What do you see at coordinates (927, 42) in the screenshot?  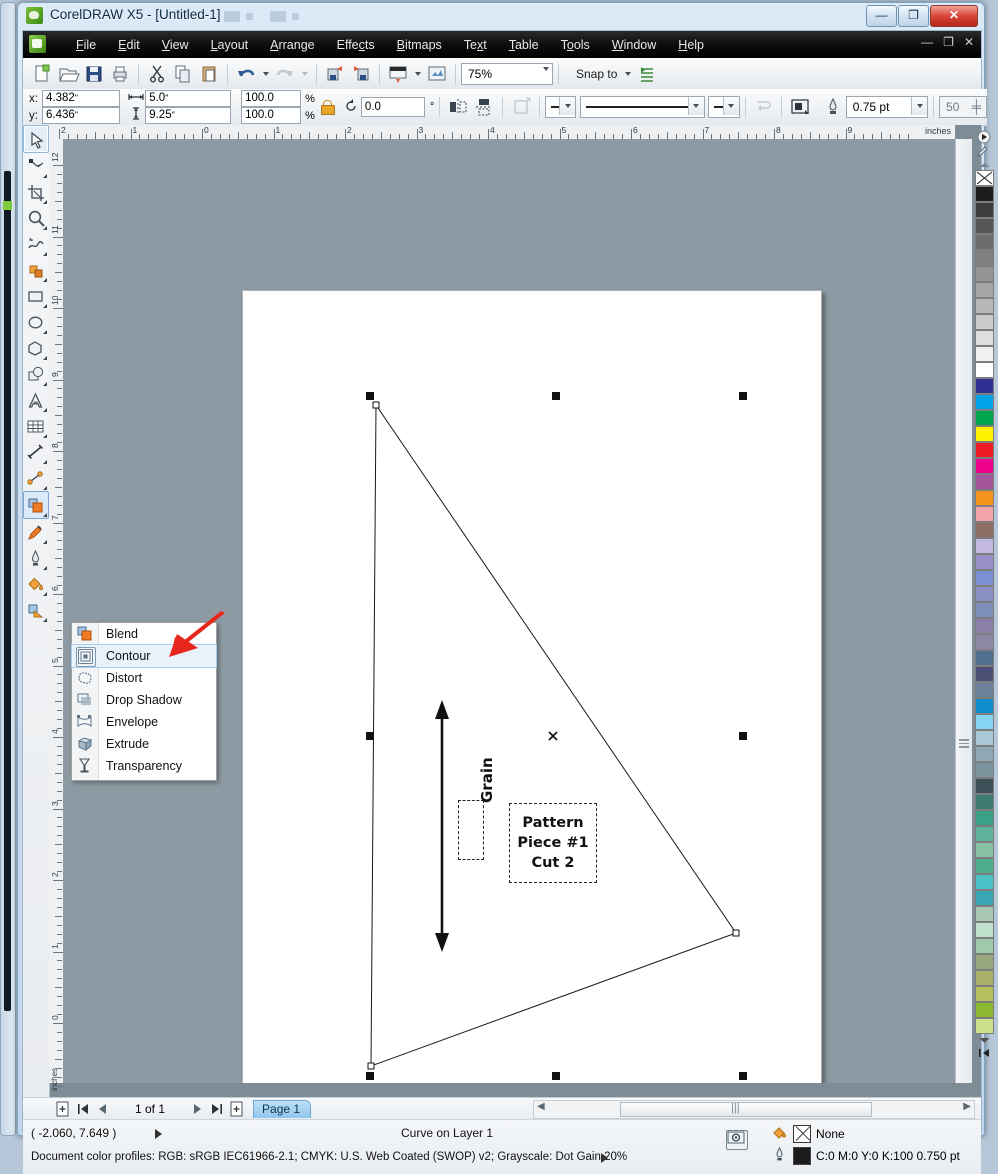 I see `mdi-minimize-button: —` at bounding box center [927, 42].